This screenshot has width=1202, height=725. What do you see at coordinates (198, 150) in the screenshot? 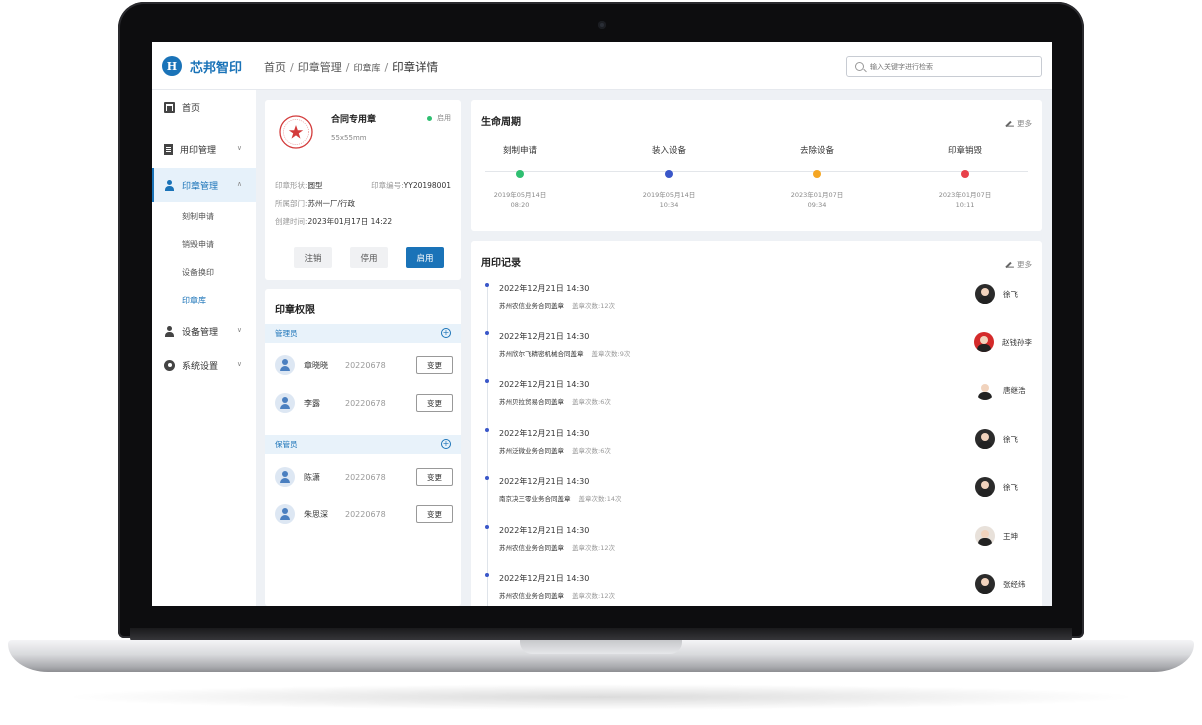
I see `sidebar-item-label: 用印管理` at bounding box center [198, 150].